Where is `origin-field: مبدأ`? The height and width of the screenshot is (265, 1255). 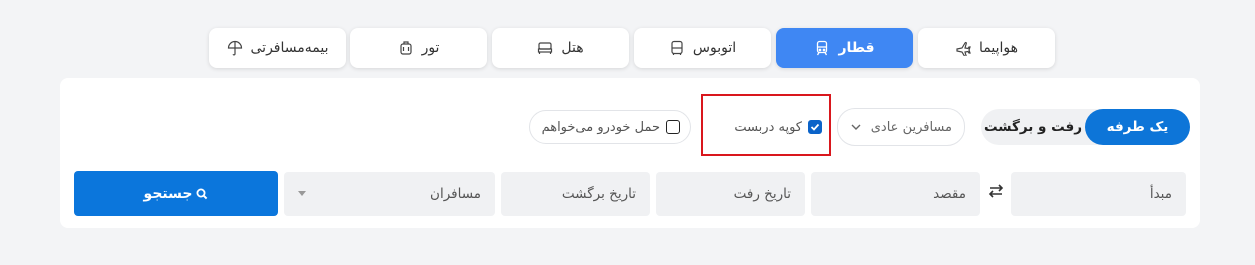
origin-field: مبدأ is located at coordinates (1098, 194).